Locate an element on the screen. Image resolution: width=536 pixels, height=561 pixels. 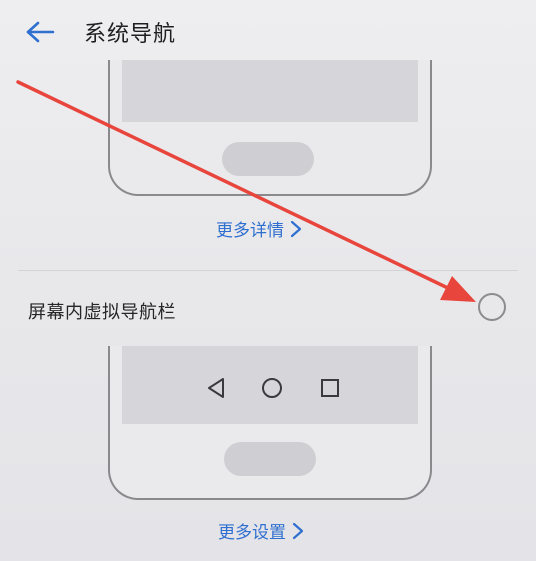
back-button is located at coordinates (40, 32).